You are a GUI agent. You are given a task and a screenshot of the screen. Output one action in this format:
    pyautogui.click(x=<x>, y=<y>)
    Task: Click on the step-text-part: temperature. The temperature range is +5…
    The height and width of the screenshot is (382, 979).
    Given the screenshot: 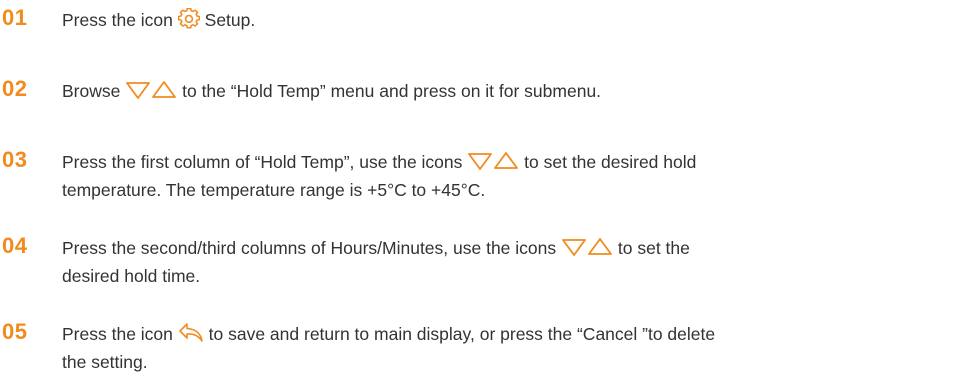 What is the action you would take?
    pyautogui.click(x=274, y=190)
    